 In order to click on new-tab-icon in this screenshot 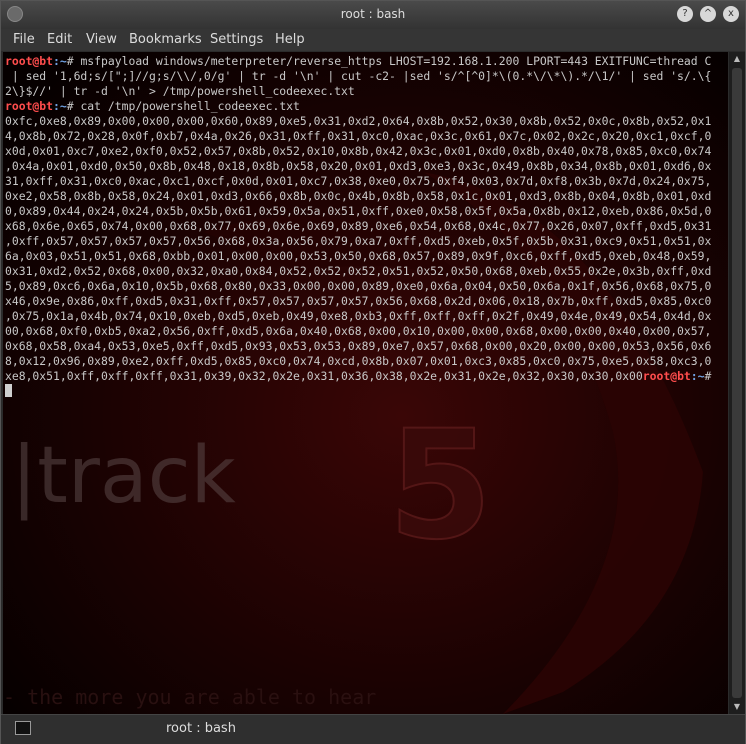, I will do `click(23, 728)`.